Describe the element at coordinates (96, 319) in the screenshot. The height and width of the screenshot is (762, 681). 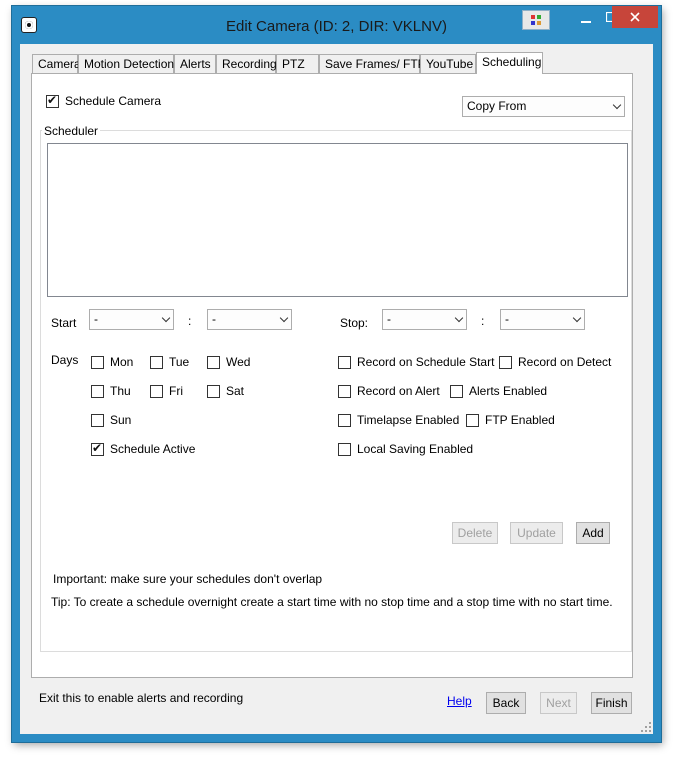
I see `start-hour-value: -` at that location.